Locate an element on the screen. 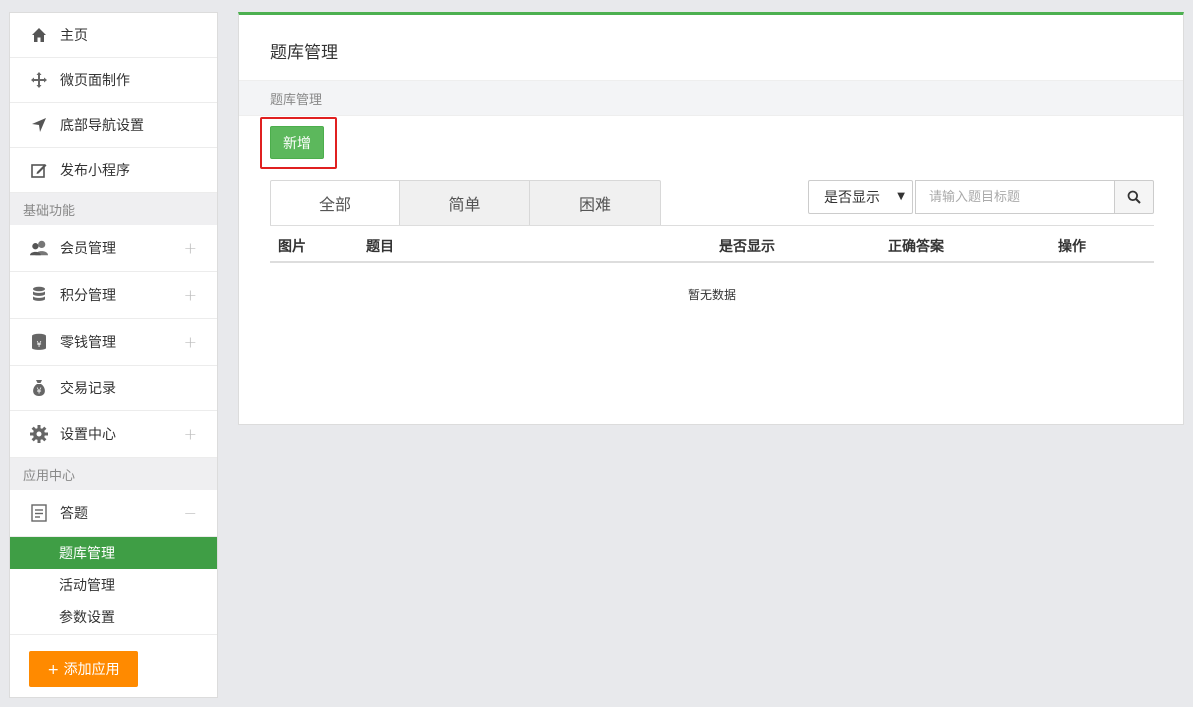 The height and width of the screenshot is (707, 1193). col-image: 图片 is located at coordinates (292, 247).